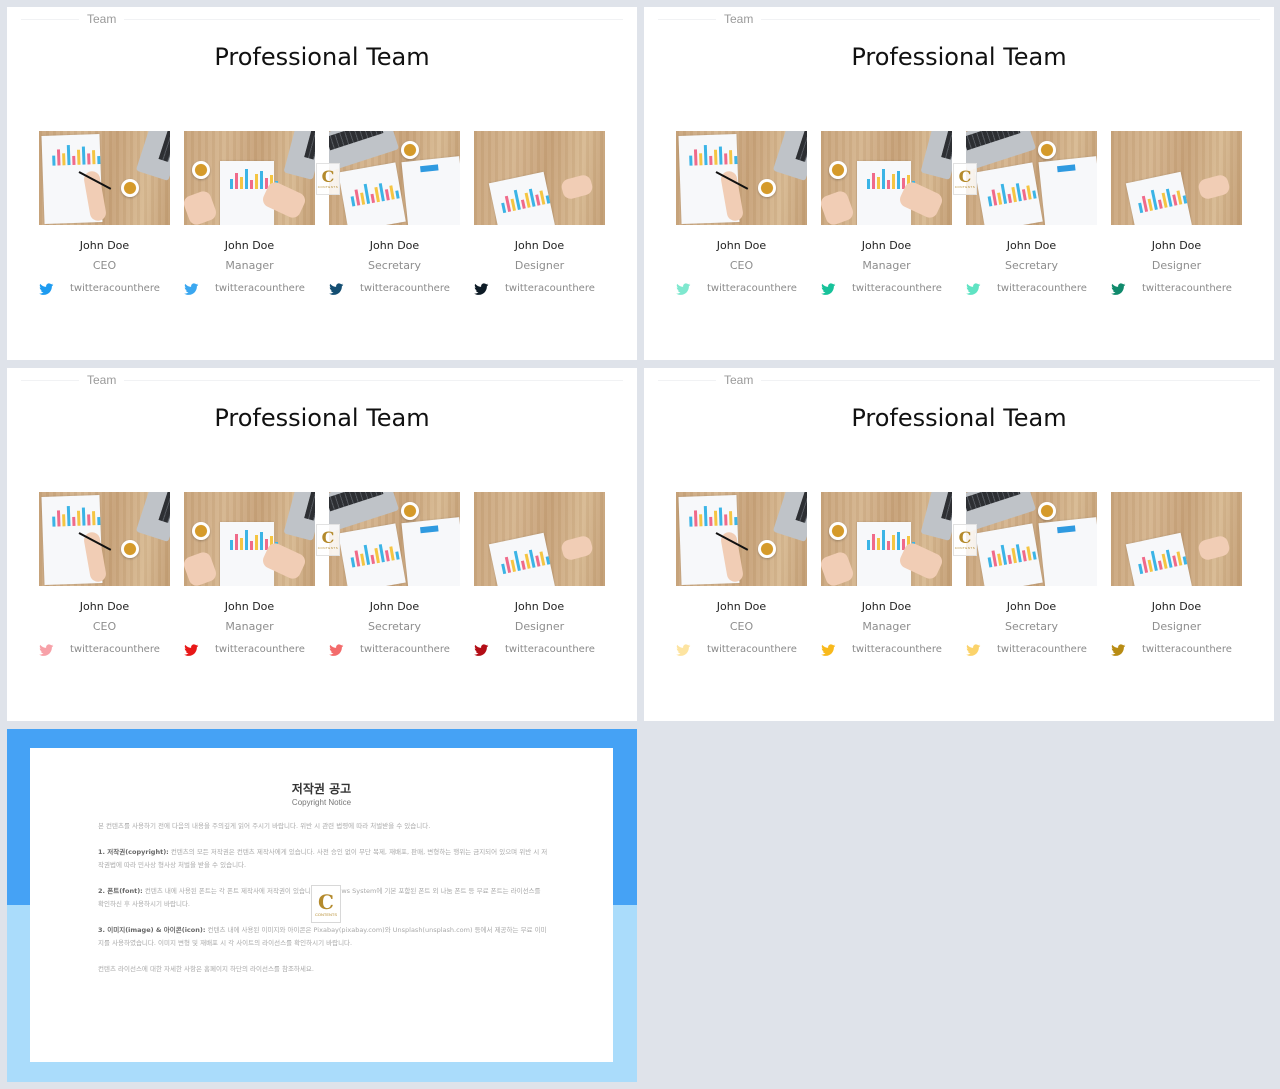 This screenshot has height=1089, width=1280. I want to click on watermark-letter: C, so click(965, 537).